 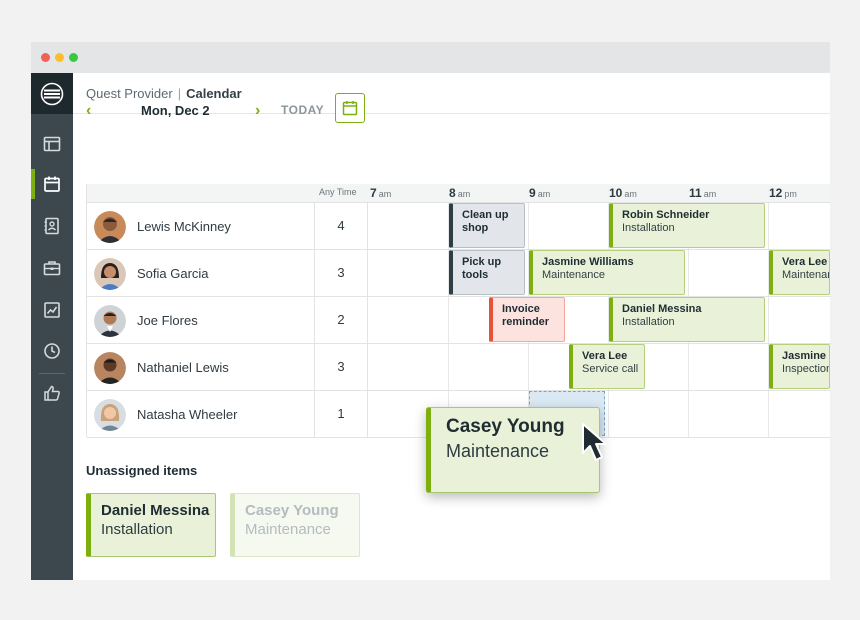 I want to click on unassigned-item-placeholder: Casey Young Maintenance, so click(x=295, y=525).